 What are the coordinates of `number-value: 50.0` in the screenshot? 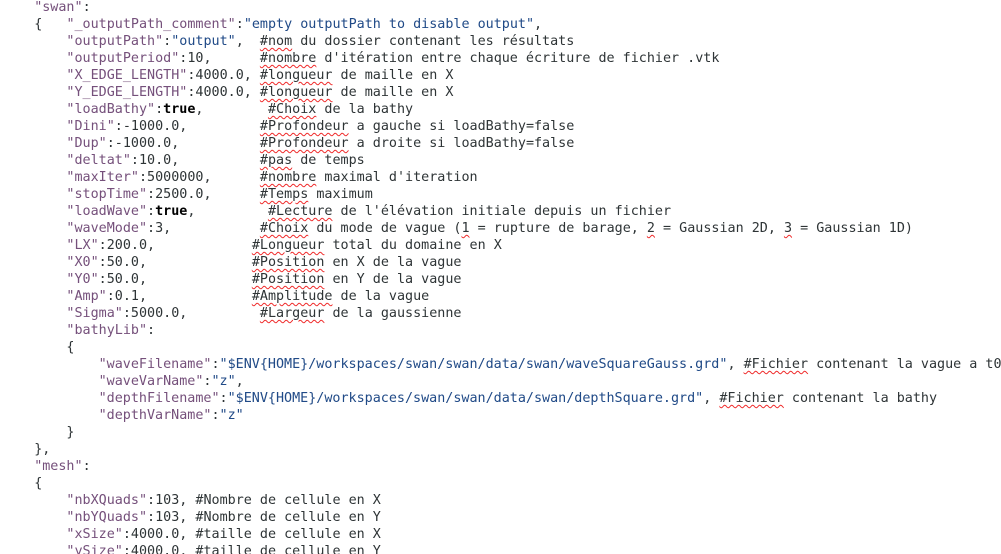 It's located at (122, 279).